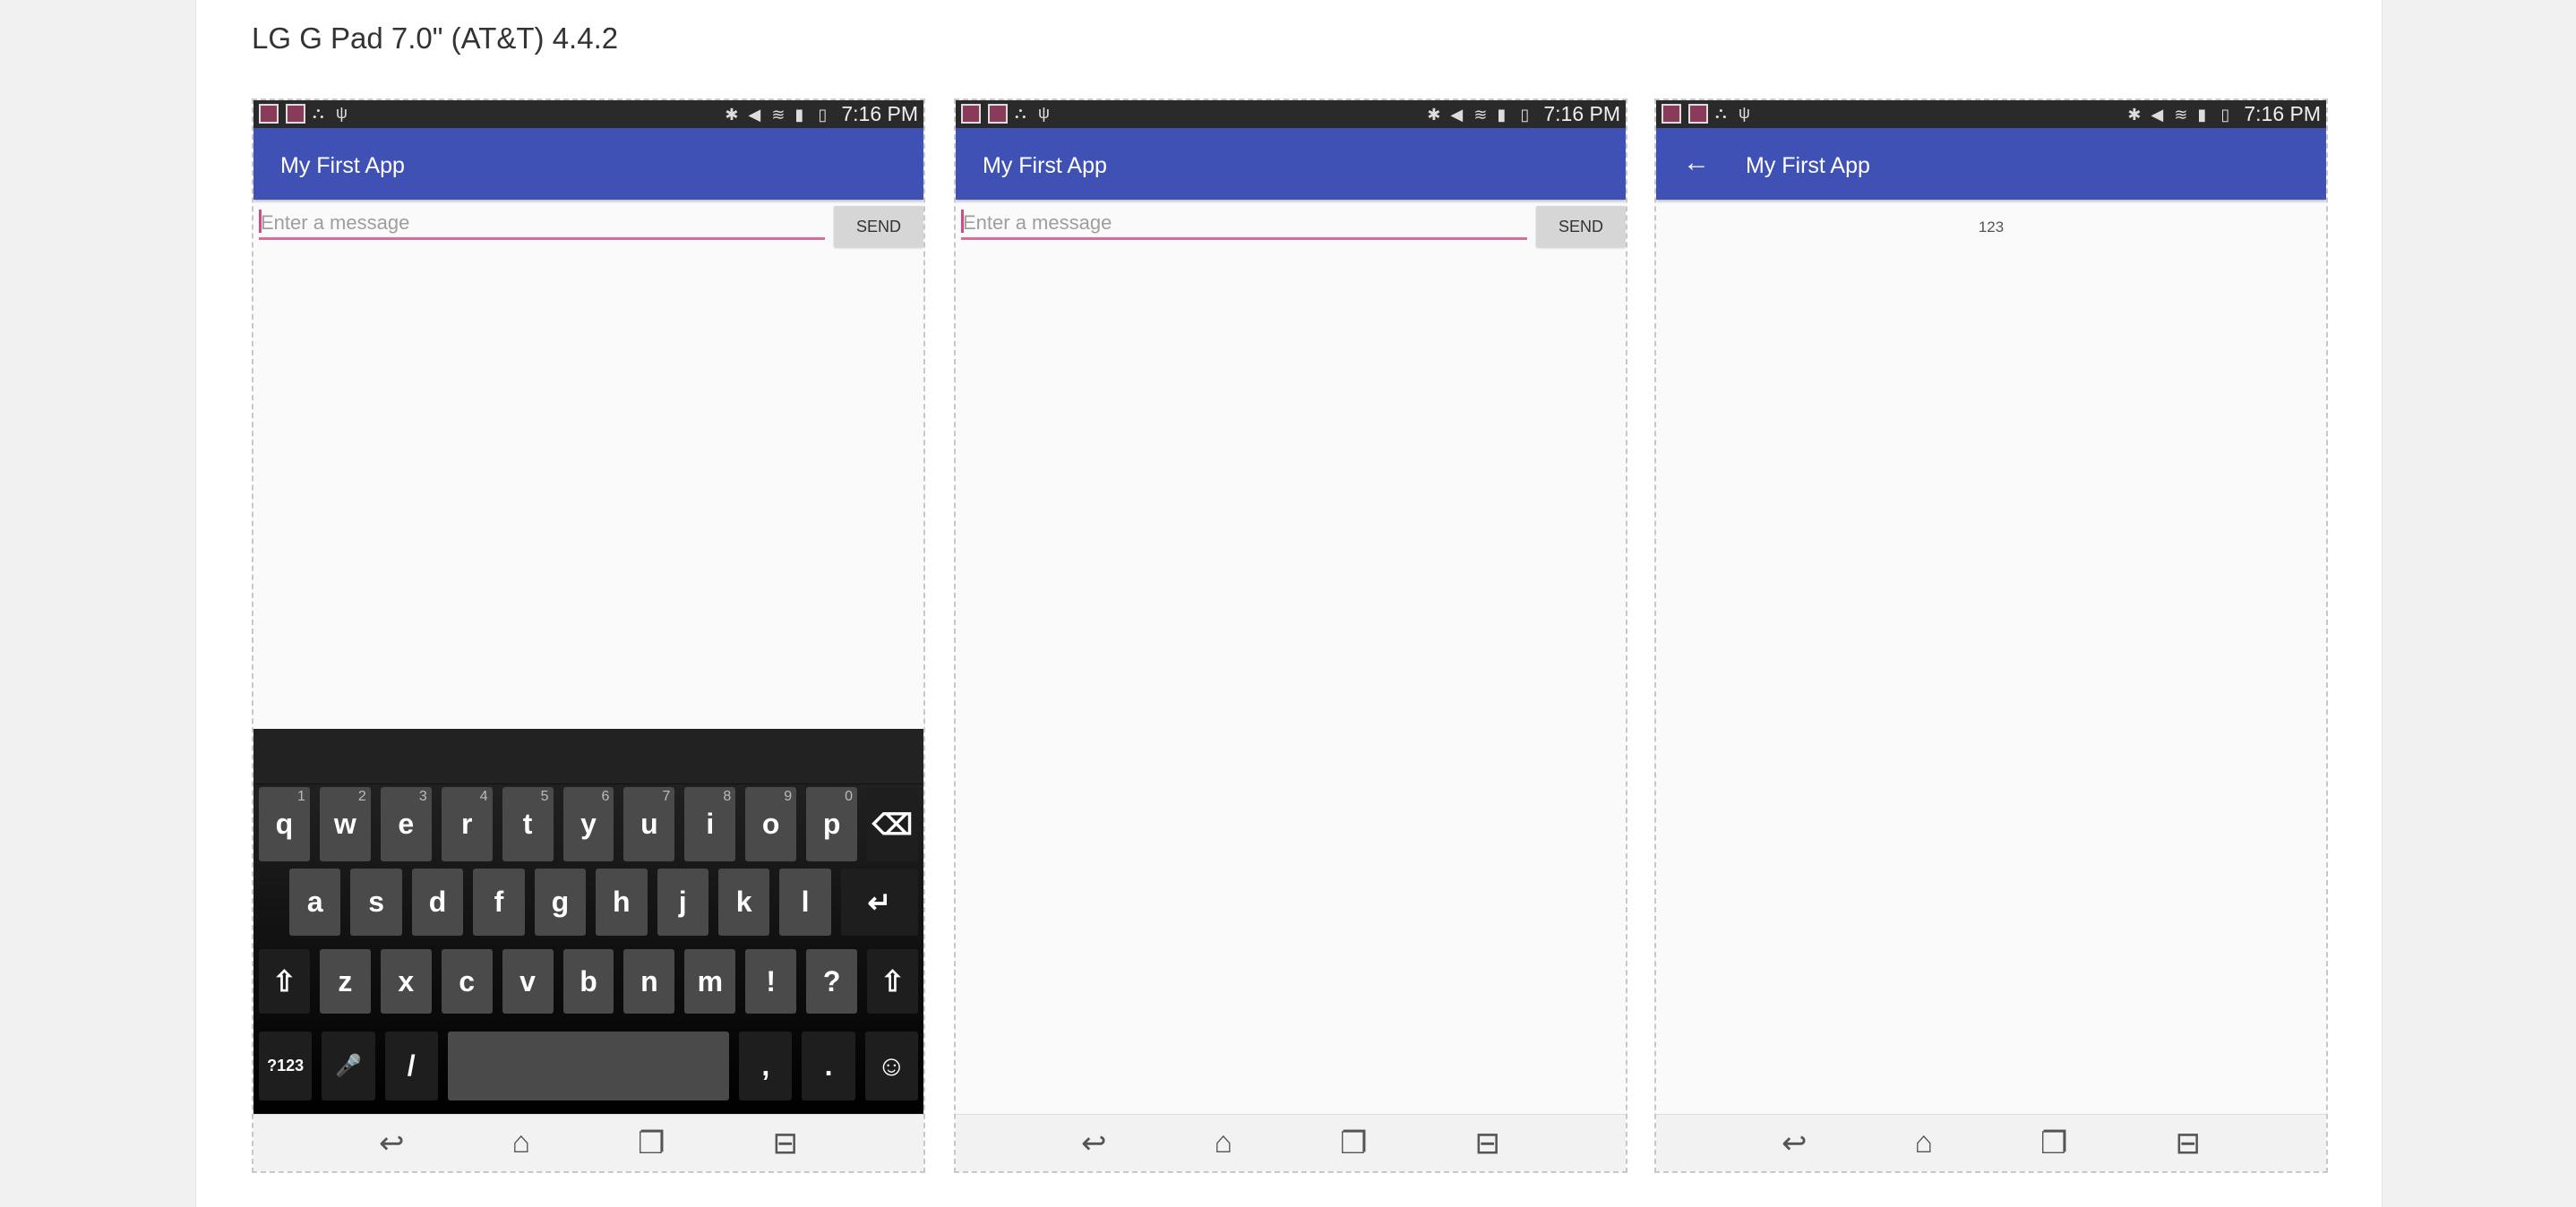 The image size is (2576, 1207). I want to click on mic-key: 🎤, so click(348, 1066).